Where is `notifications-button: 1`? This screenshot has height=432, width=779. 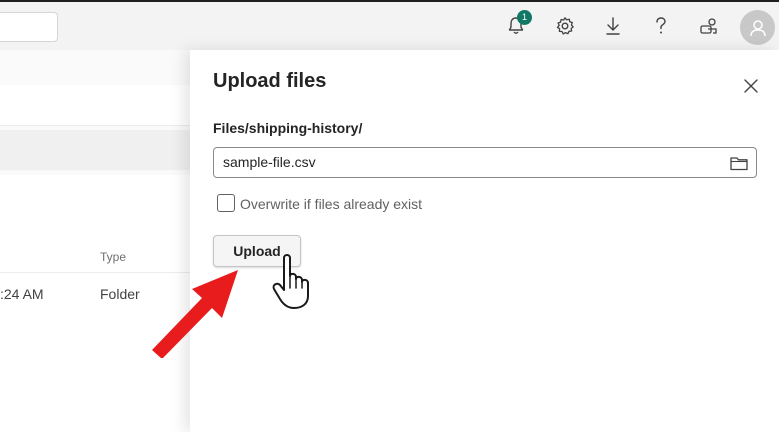
notifications-button: 1 is located at coordinates (517, 24).